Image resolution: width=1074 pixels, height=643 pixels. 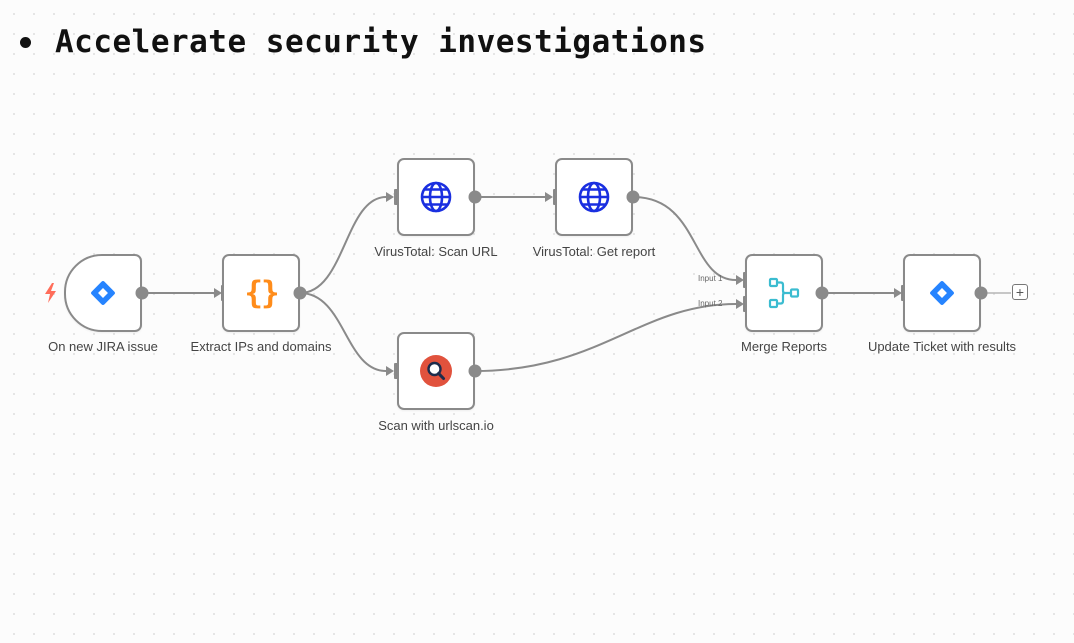 I want to click on node-label-jira-trigger: On new JIRA issue, so click(x=103, y=346).